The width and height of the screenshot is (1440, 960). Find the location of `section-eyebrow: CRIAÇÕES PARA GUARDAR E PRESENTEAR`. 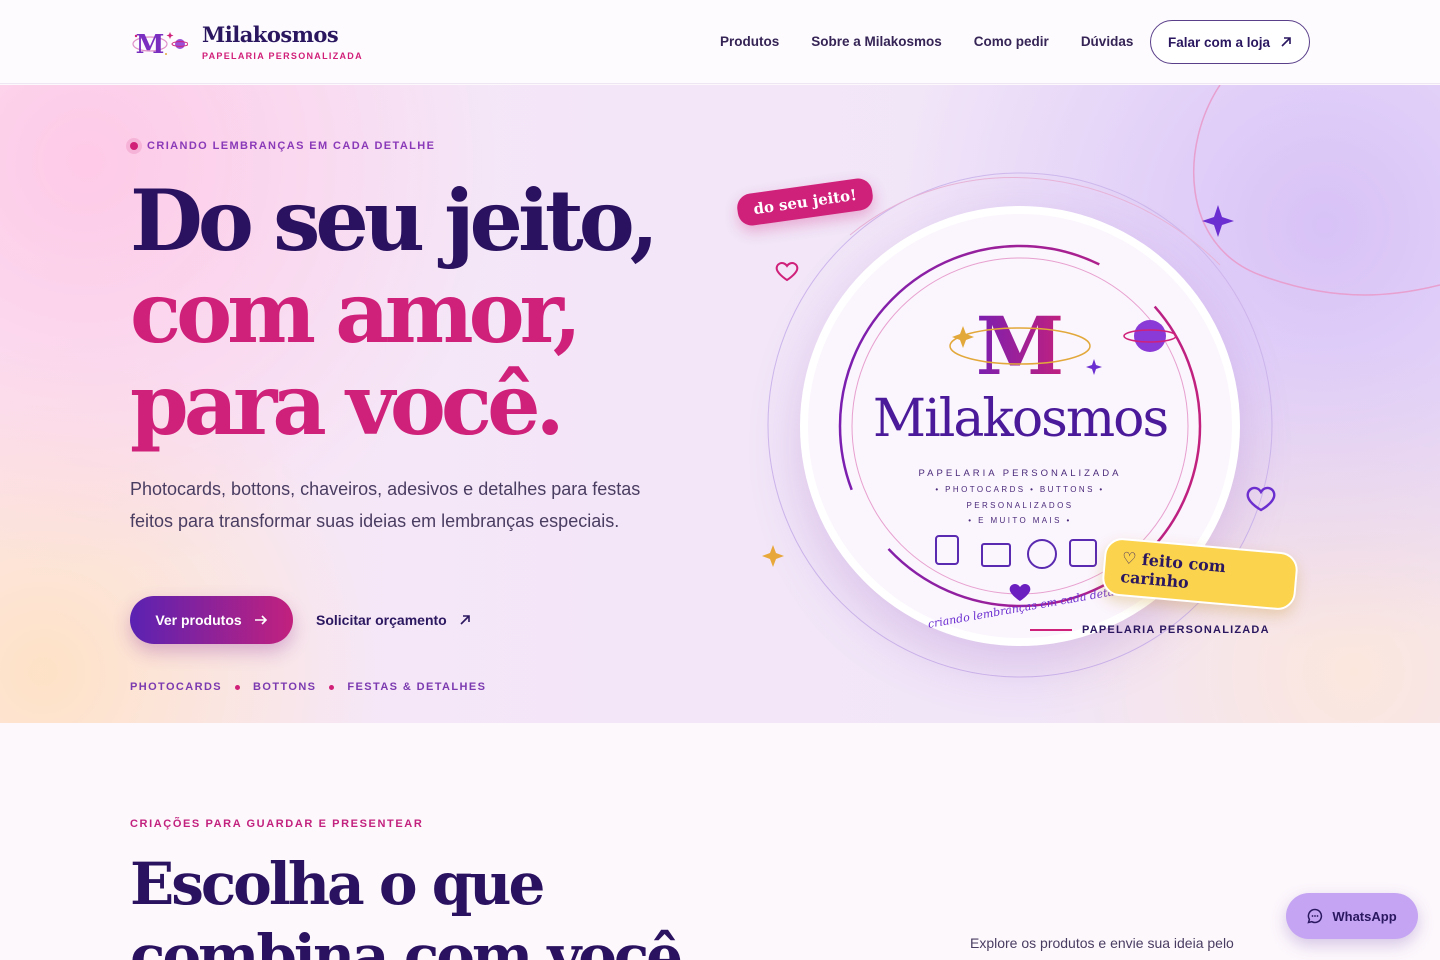

section-eyebrow: CRIAÇÕES PARA GUARDAR E PRESENTEAR is located at coordinates (277, 824).